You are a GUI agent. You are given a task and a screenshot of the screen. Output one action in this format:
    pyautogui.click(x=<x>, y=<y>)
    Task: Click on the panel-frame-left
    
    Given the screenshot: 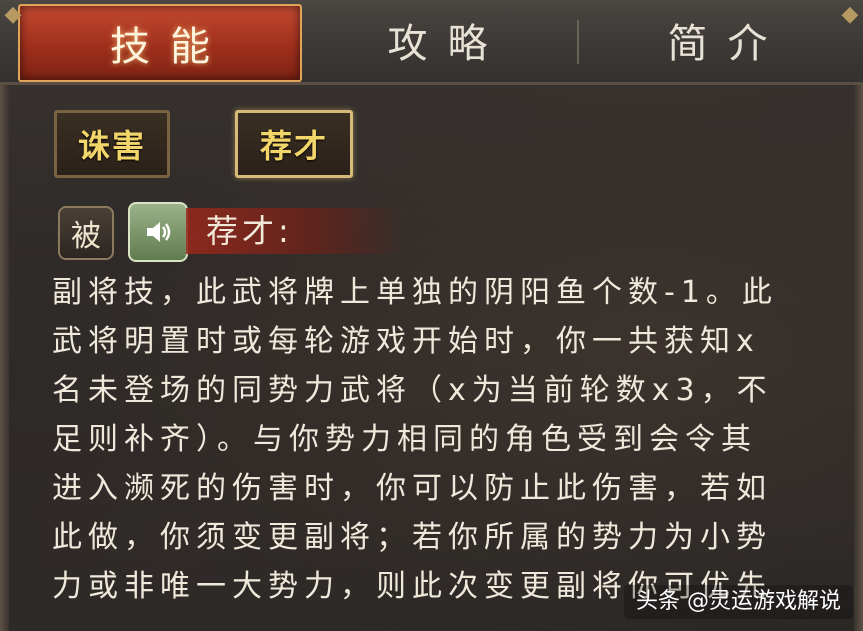 What is the action you would take?
    pyautogui.click(x=4, y=353)
    